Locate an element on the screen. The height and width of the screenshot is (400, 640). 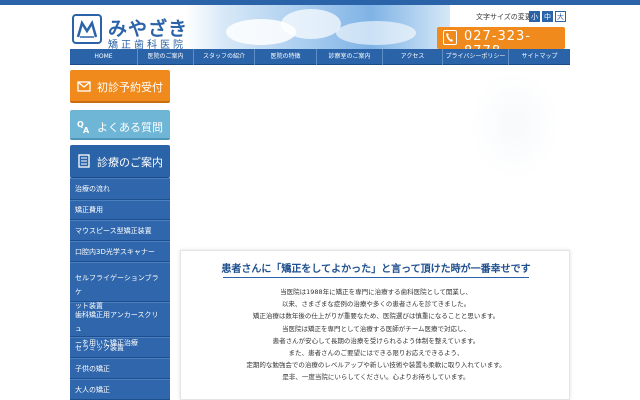
greeting-line: 定期的な勉強会での治療のレベルアップや新しい技術や装置も柔軟に取り入れています。 is located at coordinates (376, 365).